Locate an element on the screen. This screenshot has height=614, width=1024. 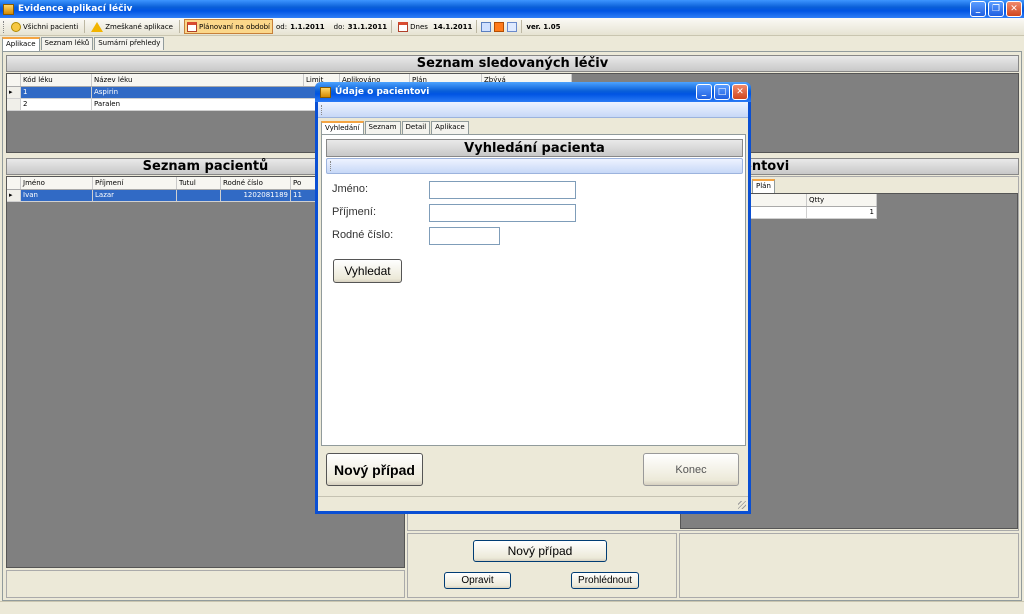
app-title: Evidence aplikací léčiv is located at coordinates (75, 9).